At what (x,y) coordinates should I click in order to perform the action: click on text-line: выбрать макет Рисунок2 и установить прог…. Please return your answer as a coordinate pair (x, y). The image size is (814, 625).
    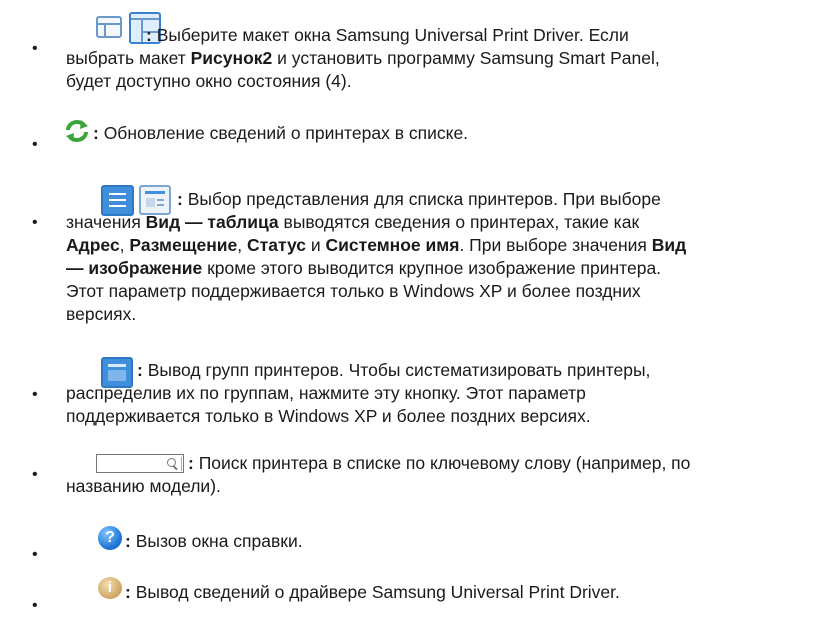
    Looking at the image, I should click on (363, 58).